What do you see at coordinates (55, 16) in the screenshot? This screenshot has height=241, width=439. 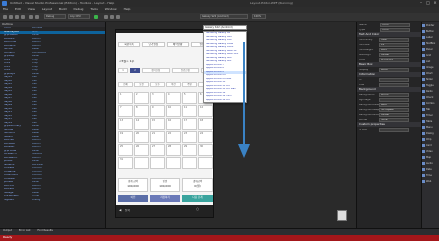 I see `config-select: Debug` at bounding box center [55, 16].